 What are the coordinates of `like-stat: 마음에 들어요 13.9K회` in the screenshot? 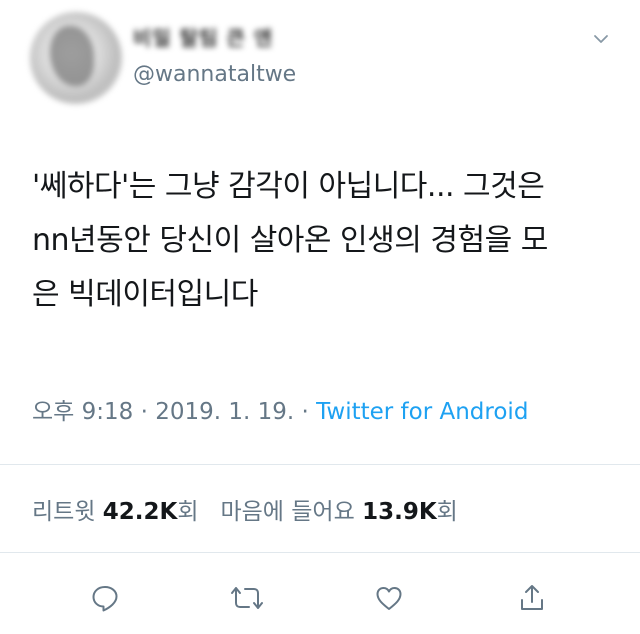 It's located at (338, 512).